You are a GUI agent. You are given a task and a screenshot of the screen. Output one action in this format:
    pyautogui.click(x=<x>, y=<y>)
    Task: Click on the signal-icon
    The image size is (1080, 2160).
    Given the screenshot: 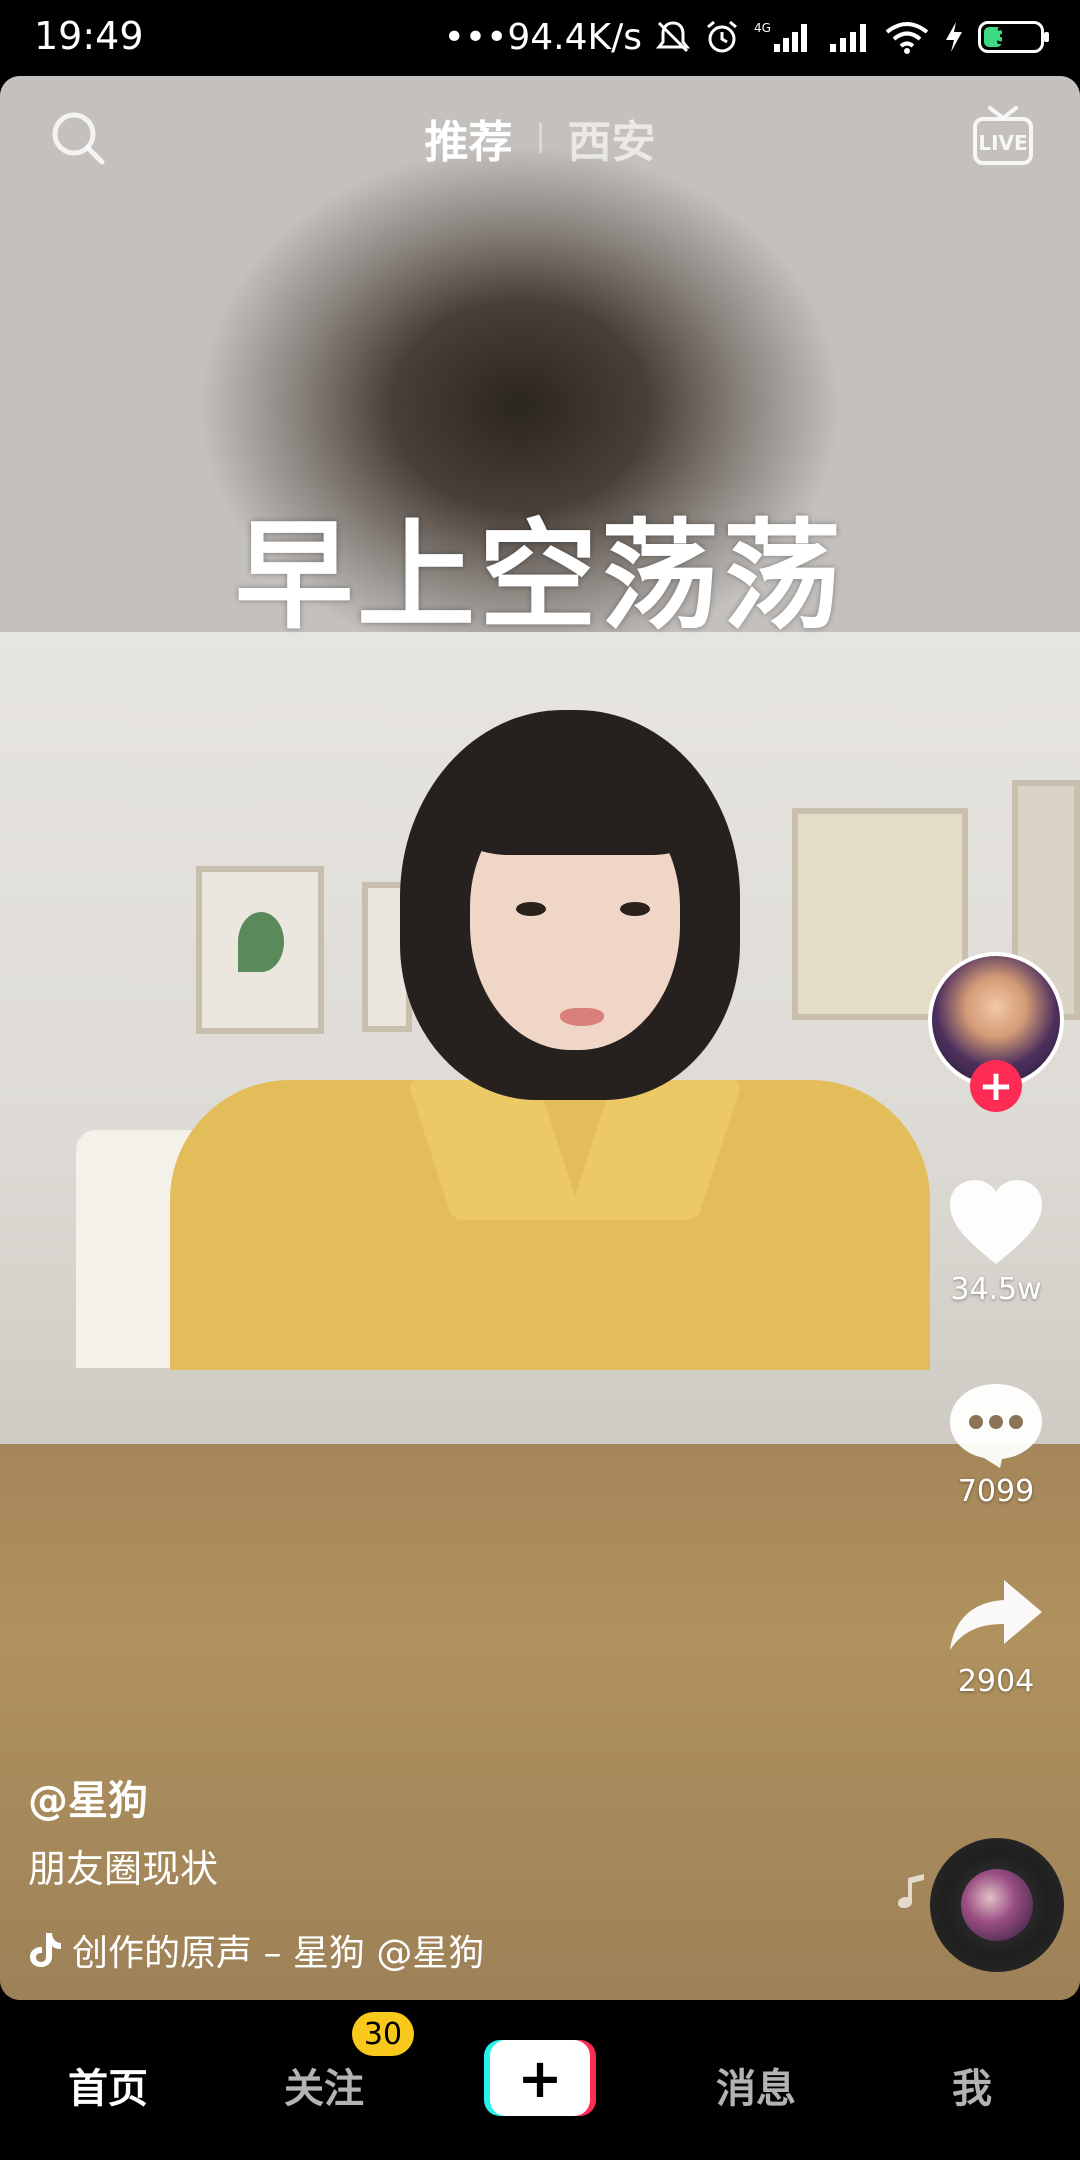 What is the action you would take?
    pyautogui.click(x=848, y=38)
    